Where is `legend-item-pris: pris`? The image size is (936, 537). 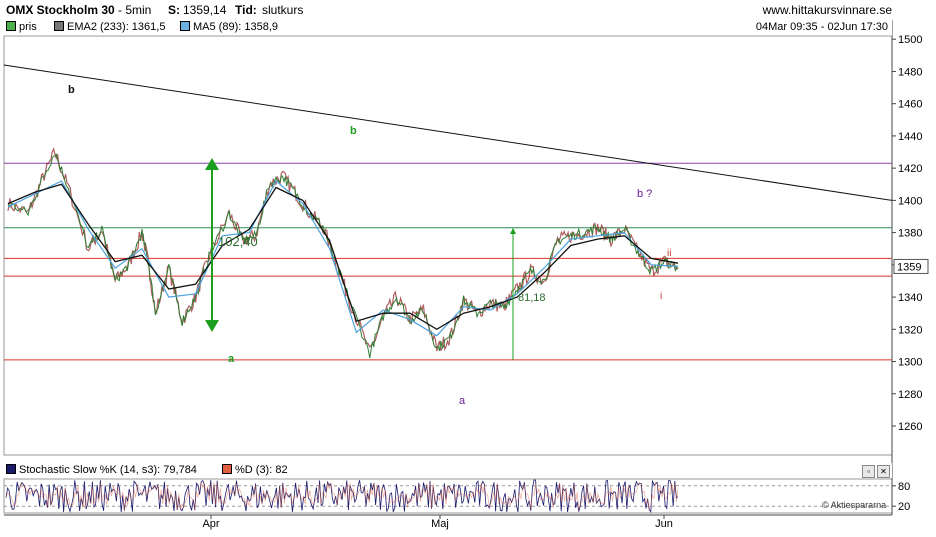
legend-item-pris: pris is located at coordinates (21, 27).